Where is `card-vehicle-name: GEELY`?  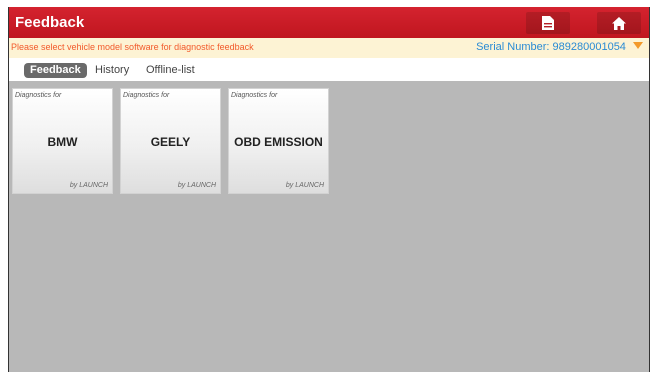
card-vehicle-name: GEELY is located at coordinates (170, 142).